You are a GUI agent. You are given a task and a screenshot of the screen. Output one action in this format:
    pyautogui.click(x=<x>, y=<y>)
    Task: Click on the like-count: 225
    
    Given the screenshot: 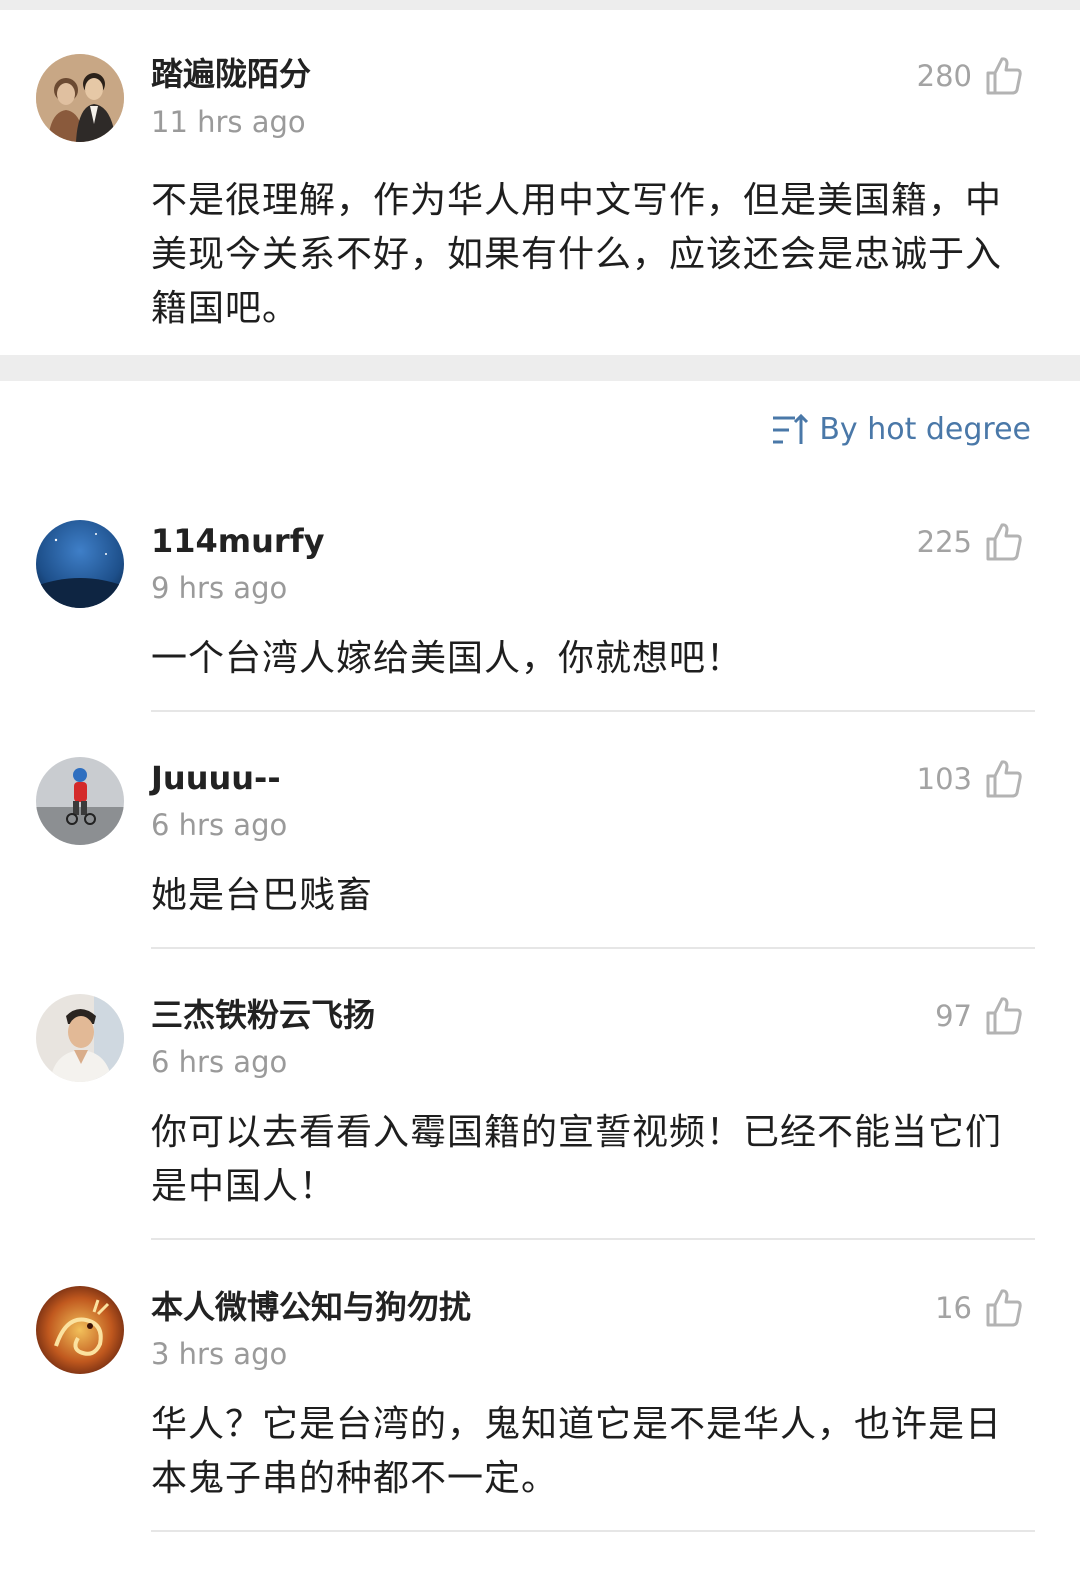 What is the action you would take?
    pyautogui.click(x=944, y=542)
    